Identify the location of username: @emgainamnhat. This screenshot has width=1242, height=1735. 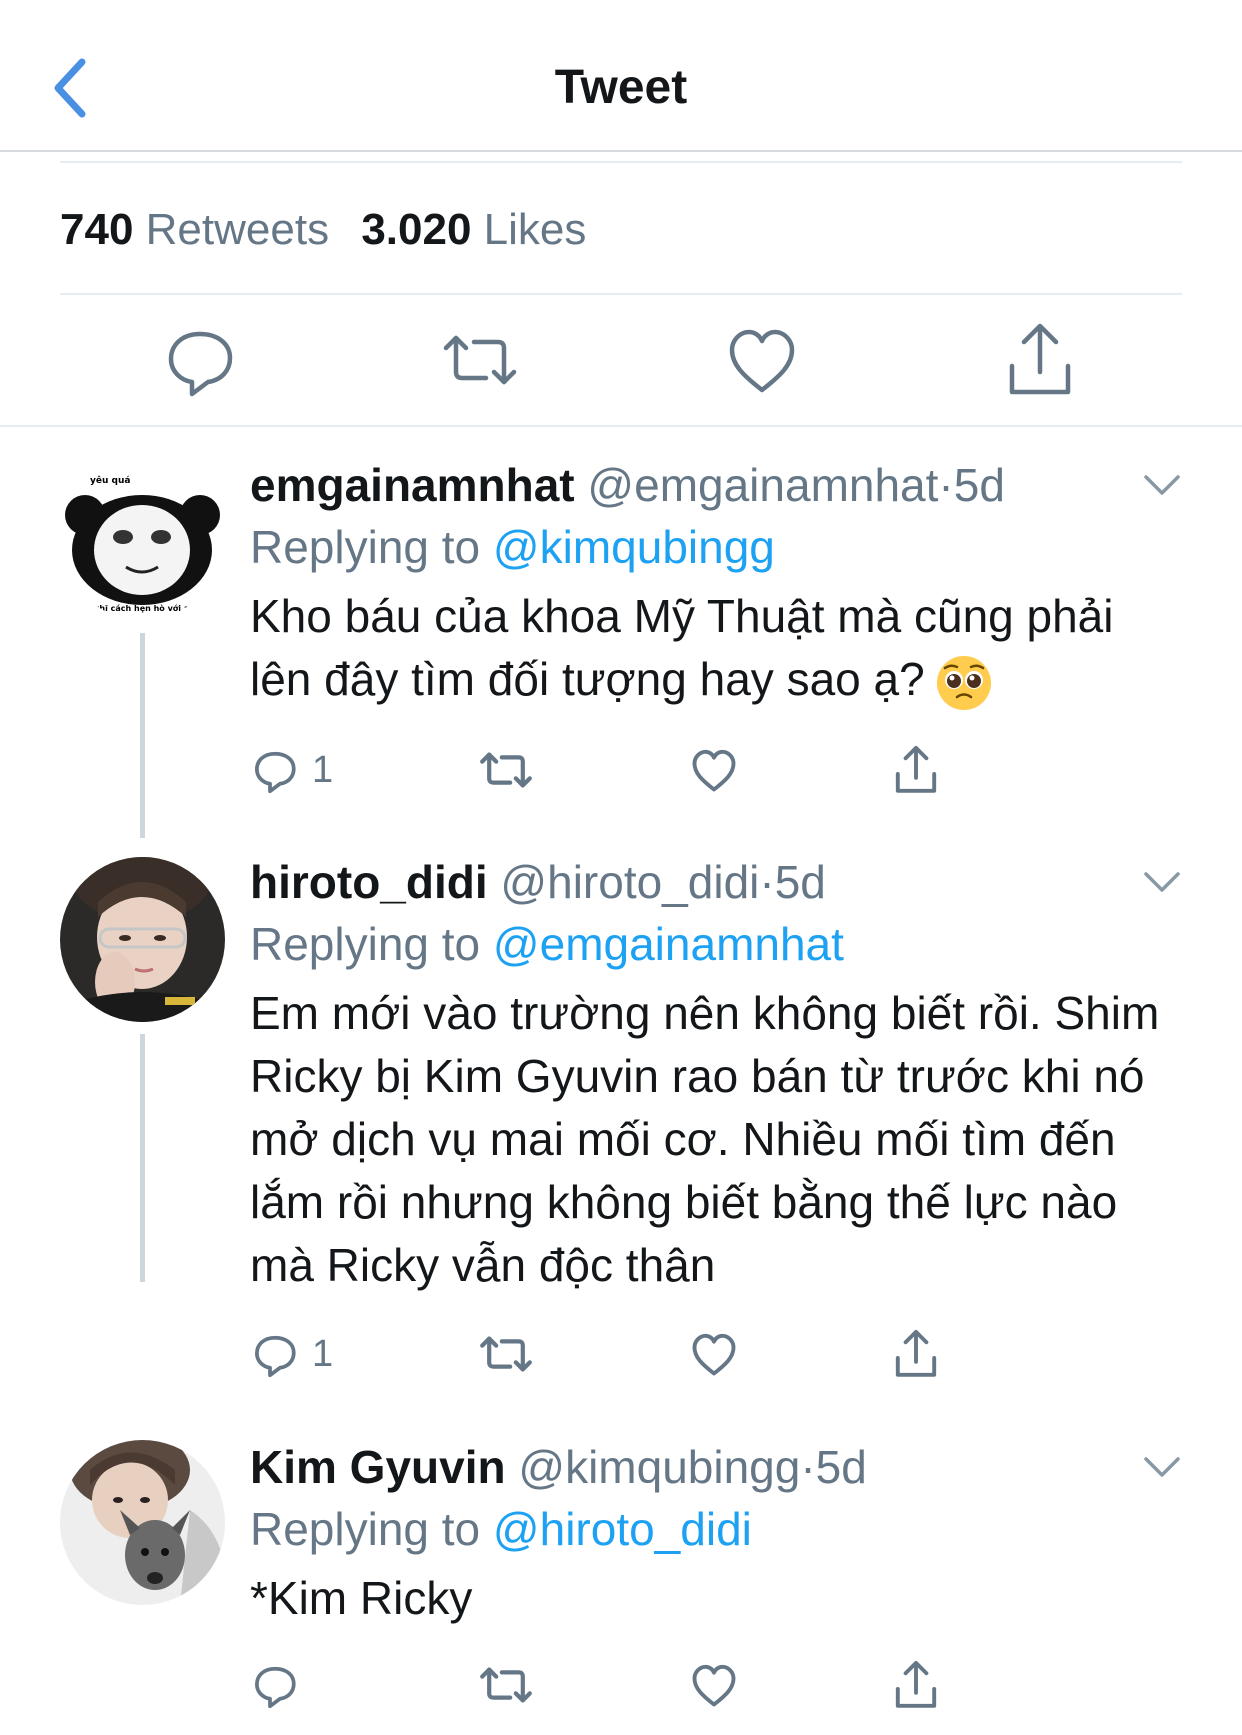
(762, 485).